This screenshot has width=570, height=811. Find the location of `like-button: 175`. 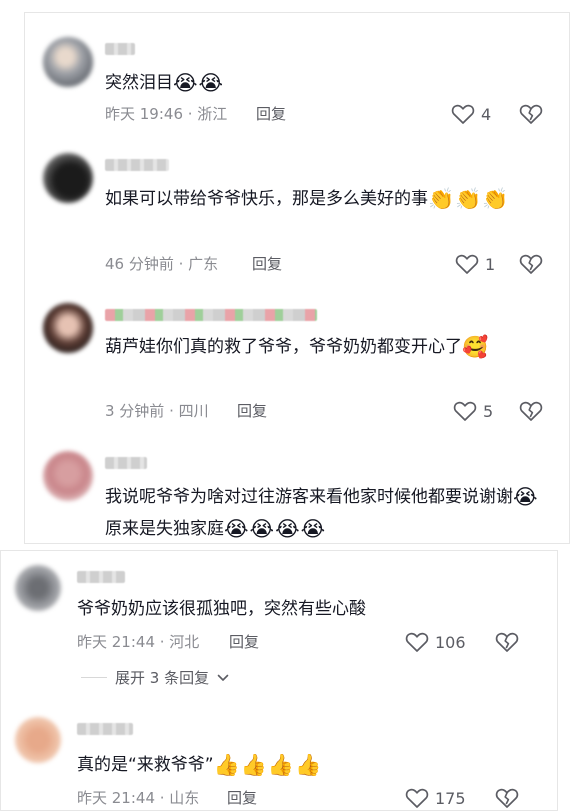

like-button: 175 is located at coordinates (435, 798).